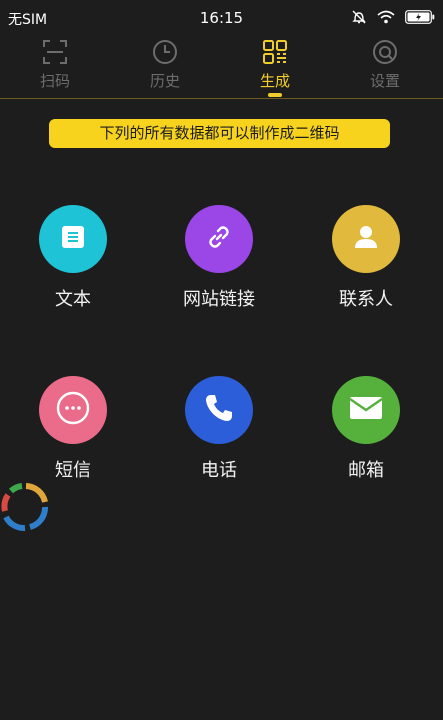 This screenshot has width=443, height=720. What do you see at coordinates (275, 52) in the screenshot?
I see `qr-grid-icon` at bounding box center [275, 52].